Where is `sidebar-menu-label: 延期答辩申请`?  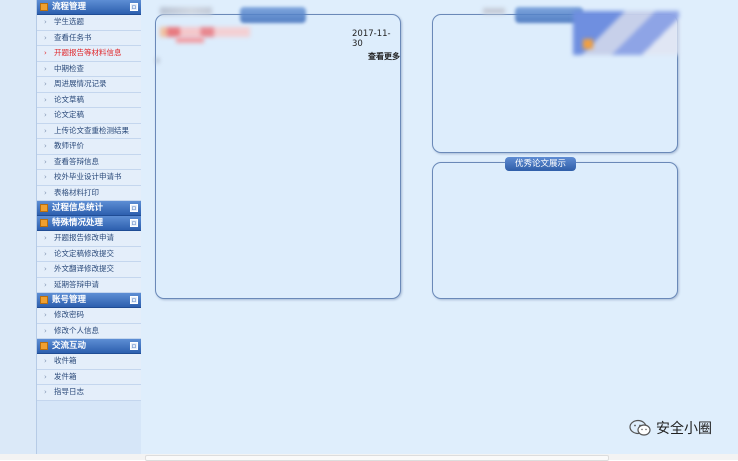 sidebar-menu-label: 延期答辩申请 is located at coordinates (76, 284).